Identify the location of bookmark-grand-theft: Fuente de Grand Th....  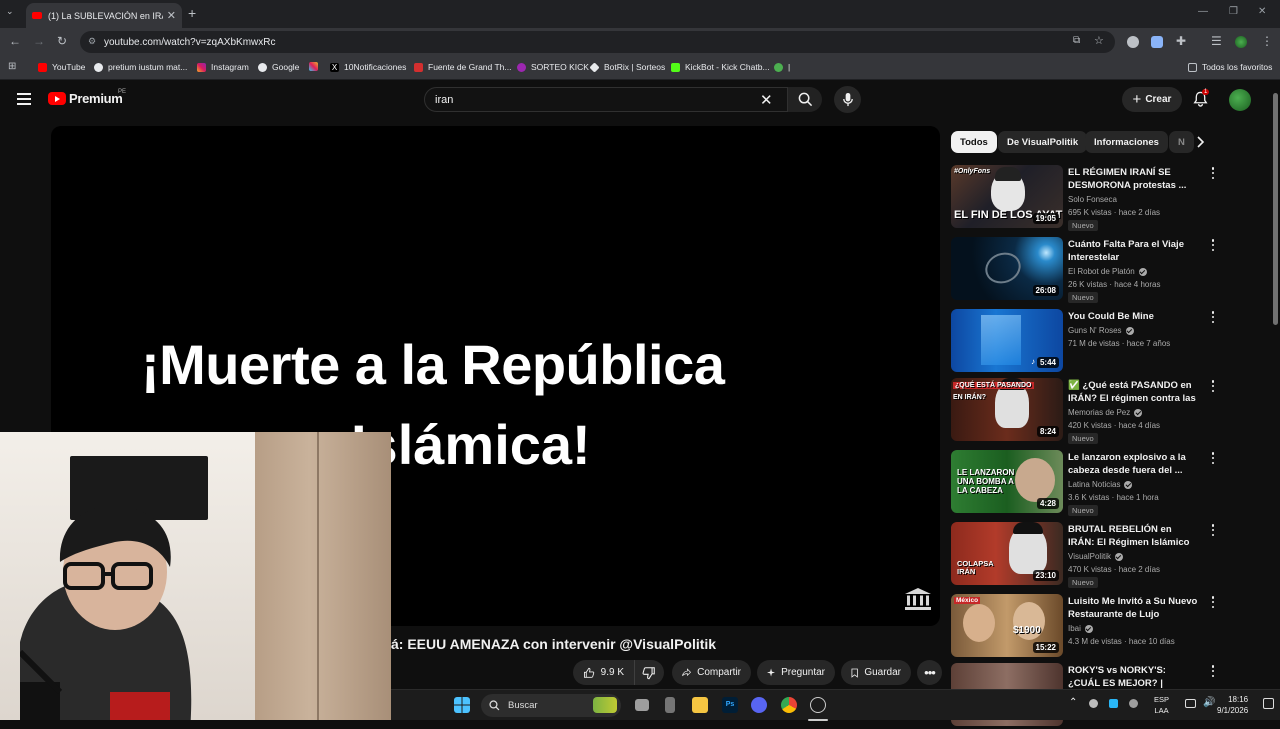
(462, 67).